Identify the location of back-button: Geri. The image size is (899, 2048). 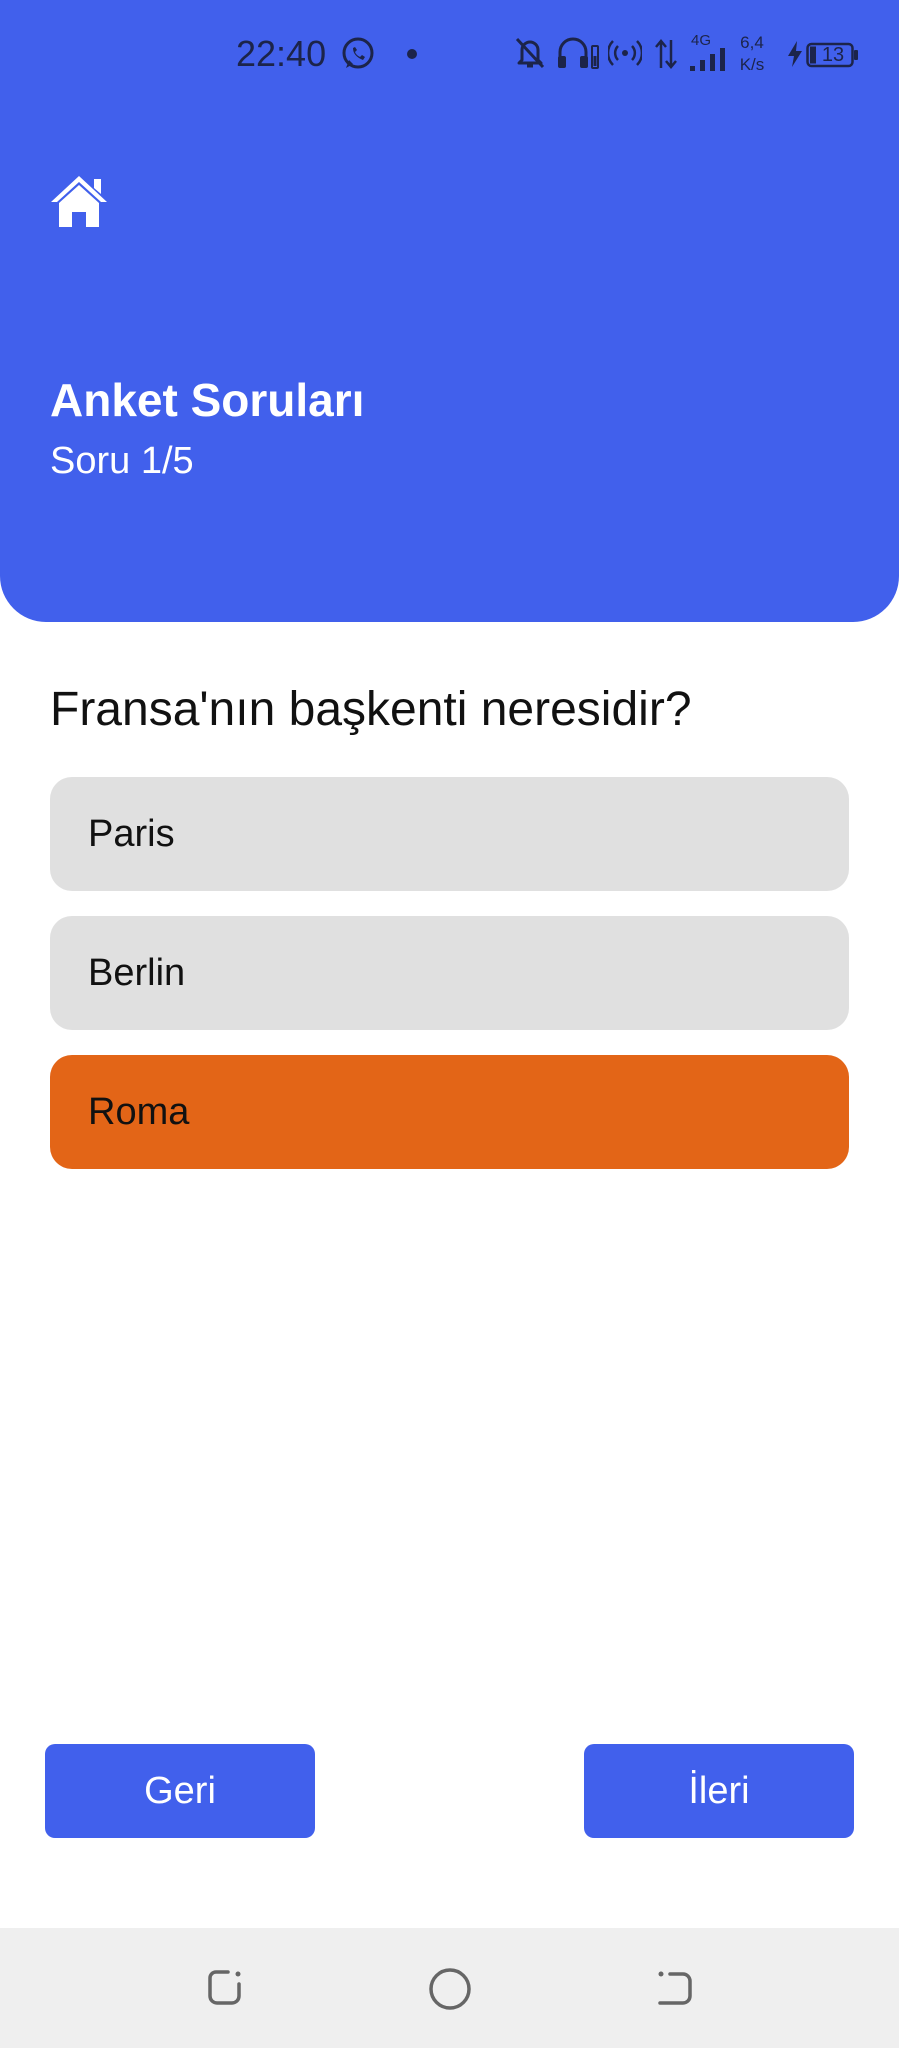
(180, 1791).